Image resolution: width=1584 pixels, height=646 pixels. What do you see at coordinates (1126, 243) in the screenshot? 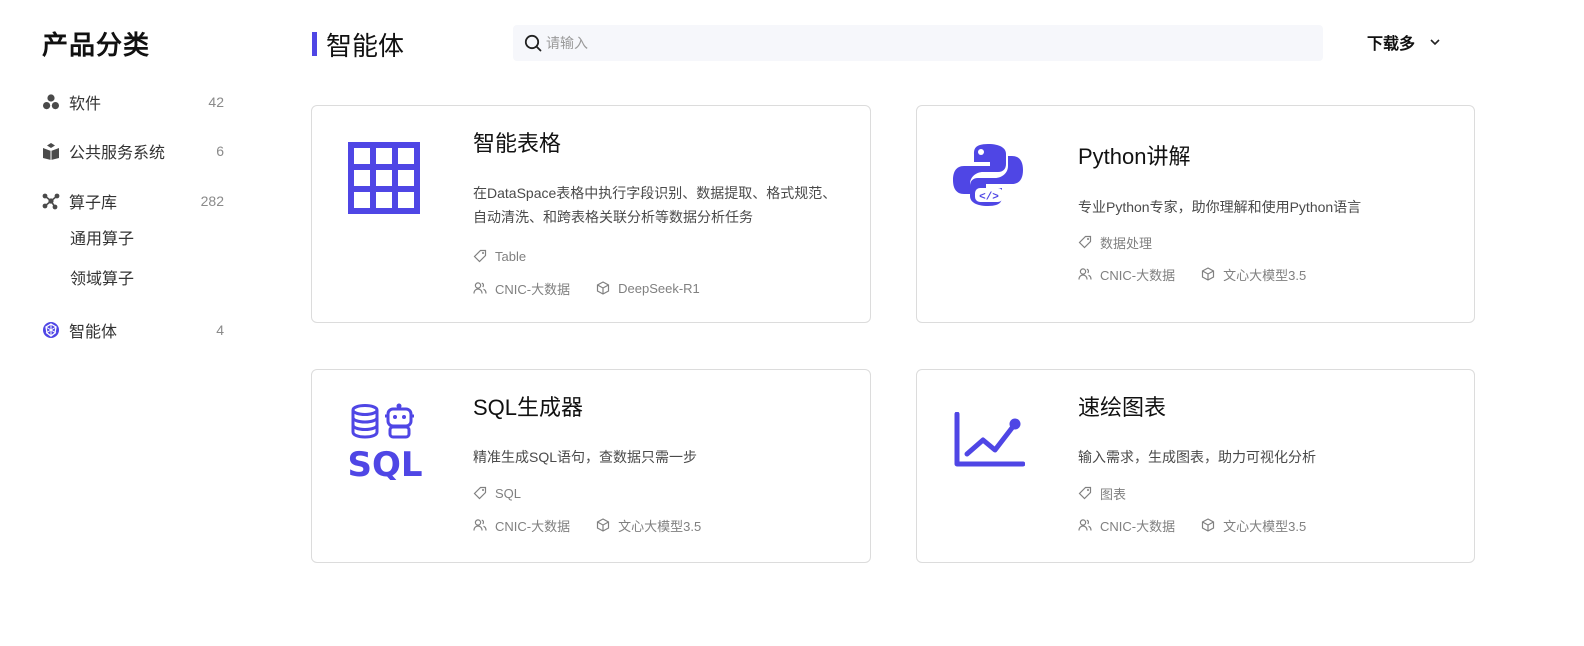
I see `card-tag: 数据处理` at bounding box center [1126, 243].